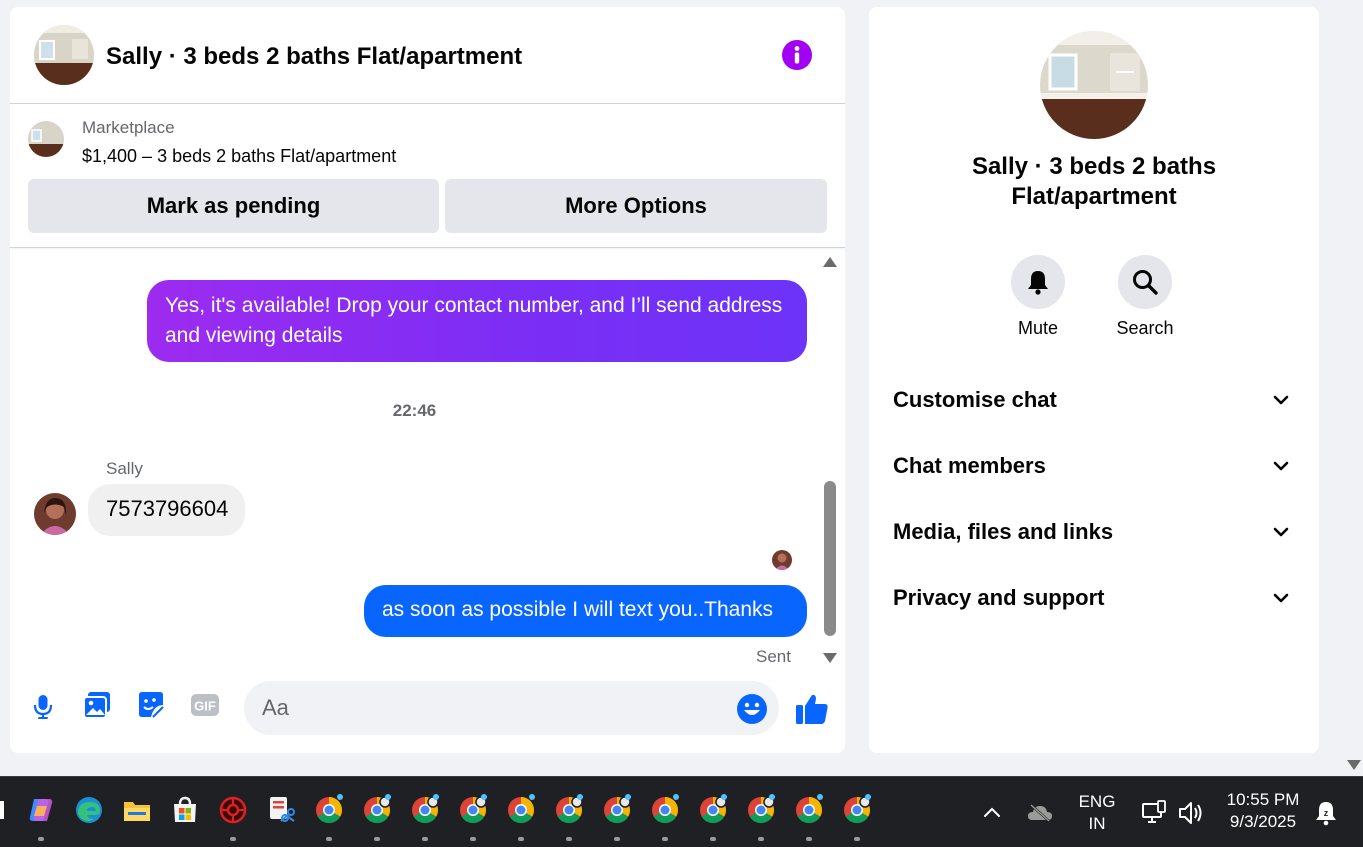 The image size is (1363, 847). I want to click on search-icon, so click(1145, 282).